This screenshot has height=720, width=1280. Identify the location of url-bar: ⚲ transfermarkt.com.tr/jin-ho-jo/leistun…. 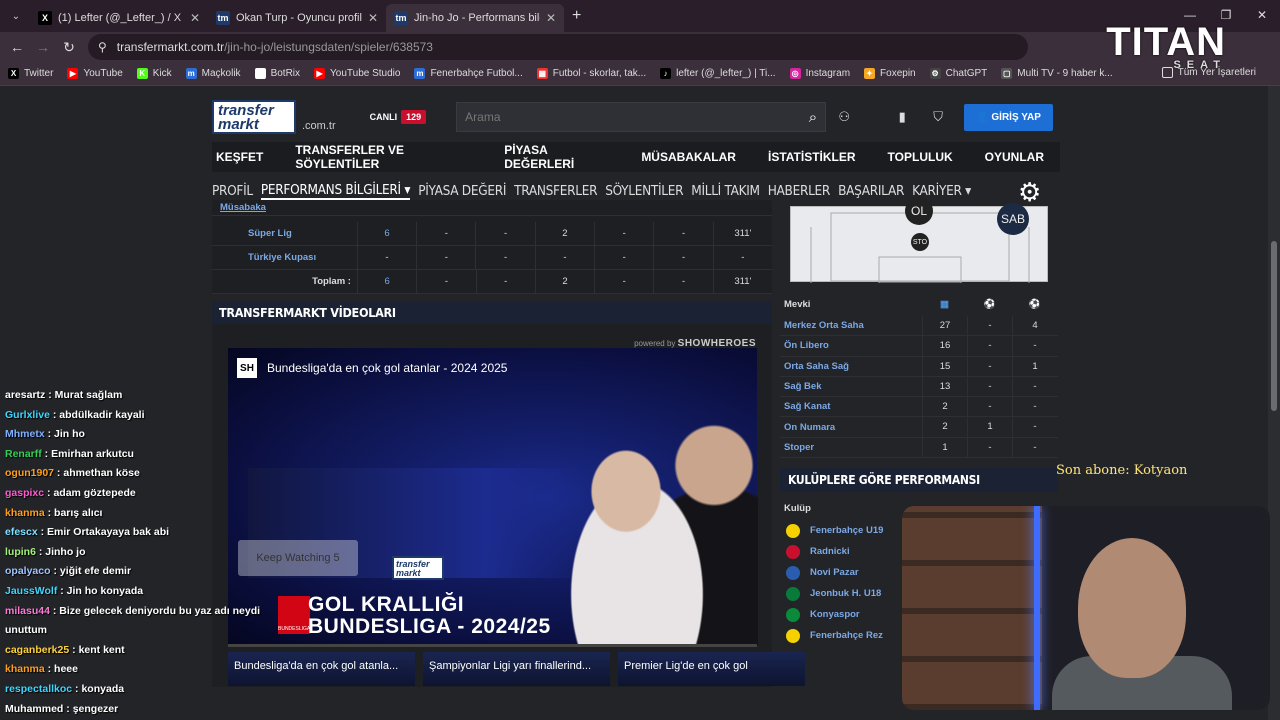
(558, 47).